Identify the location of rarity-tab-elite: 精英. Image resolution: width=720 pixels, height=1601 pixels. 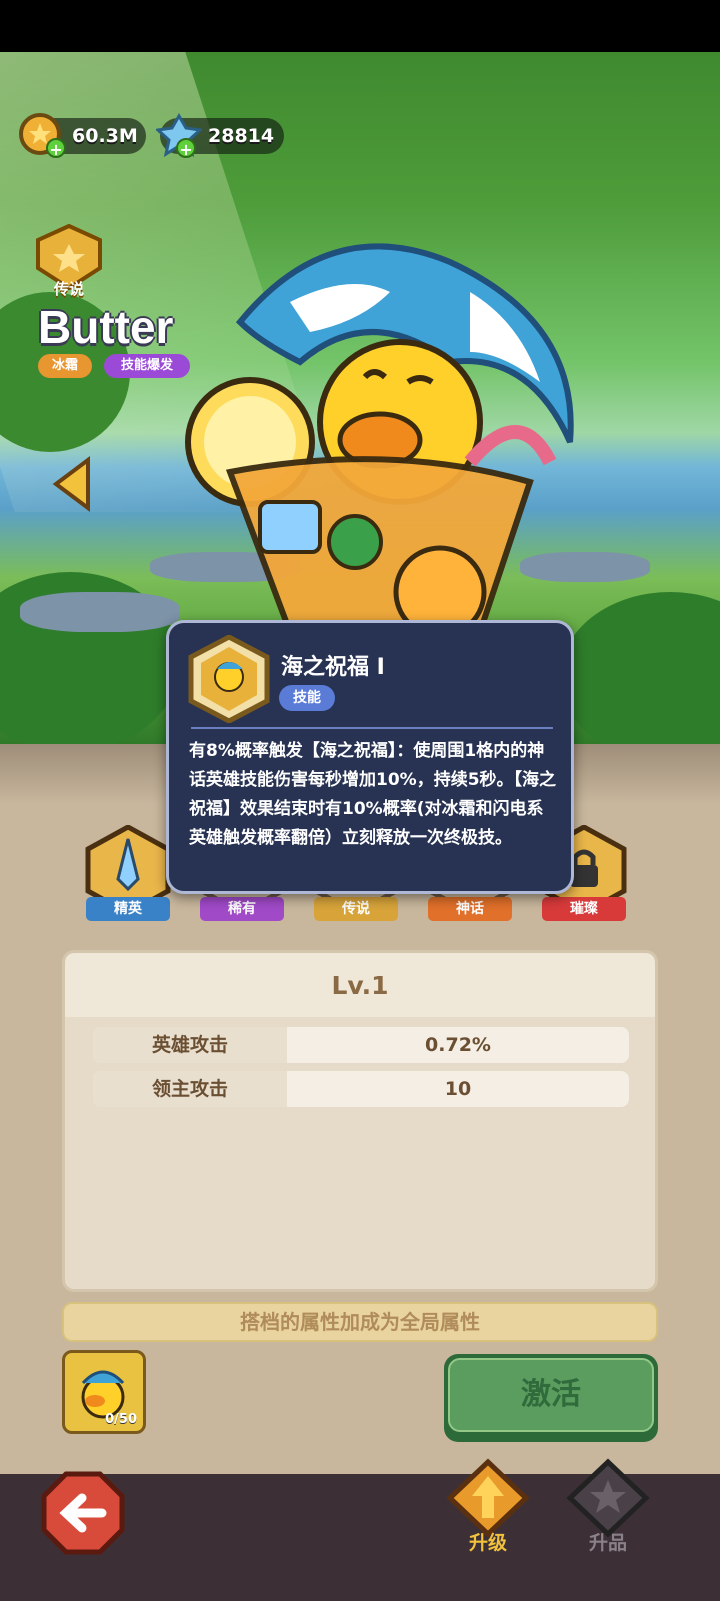
(128, 875).